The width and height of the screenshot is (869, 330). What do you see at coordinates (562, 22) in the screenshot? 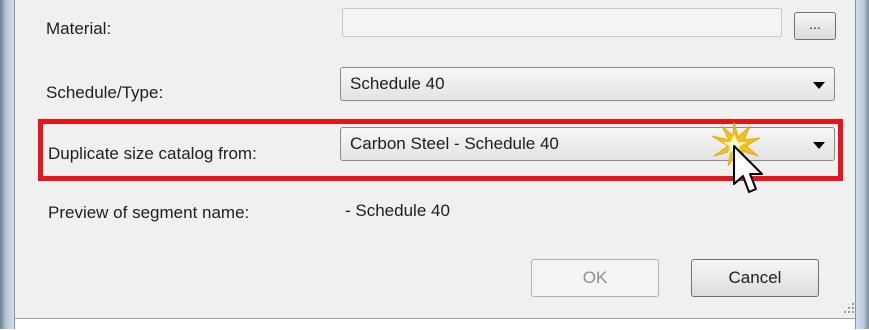
I see `material-field` at bounding box center [562, 22].